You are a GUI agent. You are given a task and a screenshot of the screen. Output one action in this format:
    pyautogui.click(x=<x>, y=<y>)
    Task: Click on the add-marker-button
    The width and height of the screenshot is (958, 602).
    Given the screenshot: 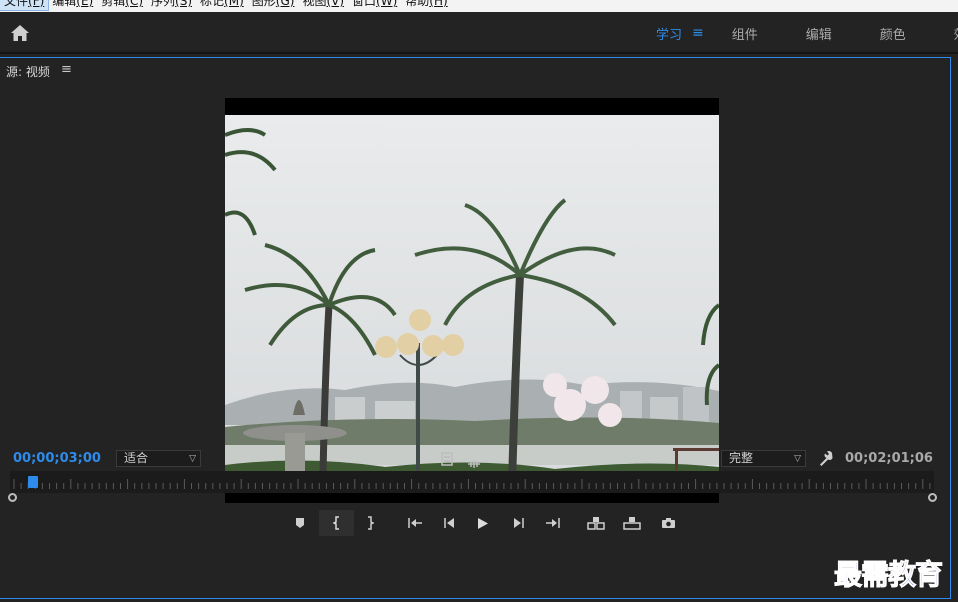 What is the action you would take?
    pyautogui.click(x=300, y=523)
    